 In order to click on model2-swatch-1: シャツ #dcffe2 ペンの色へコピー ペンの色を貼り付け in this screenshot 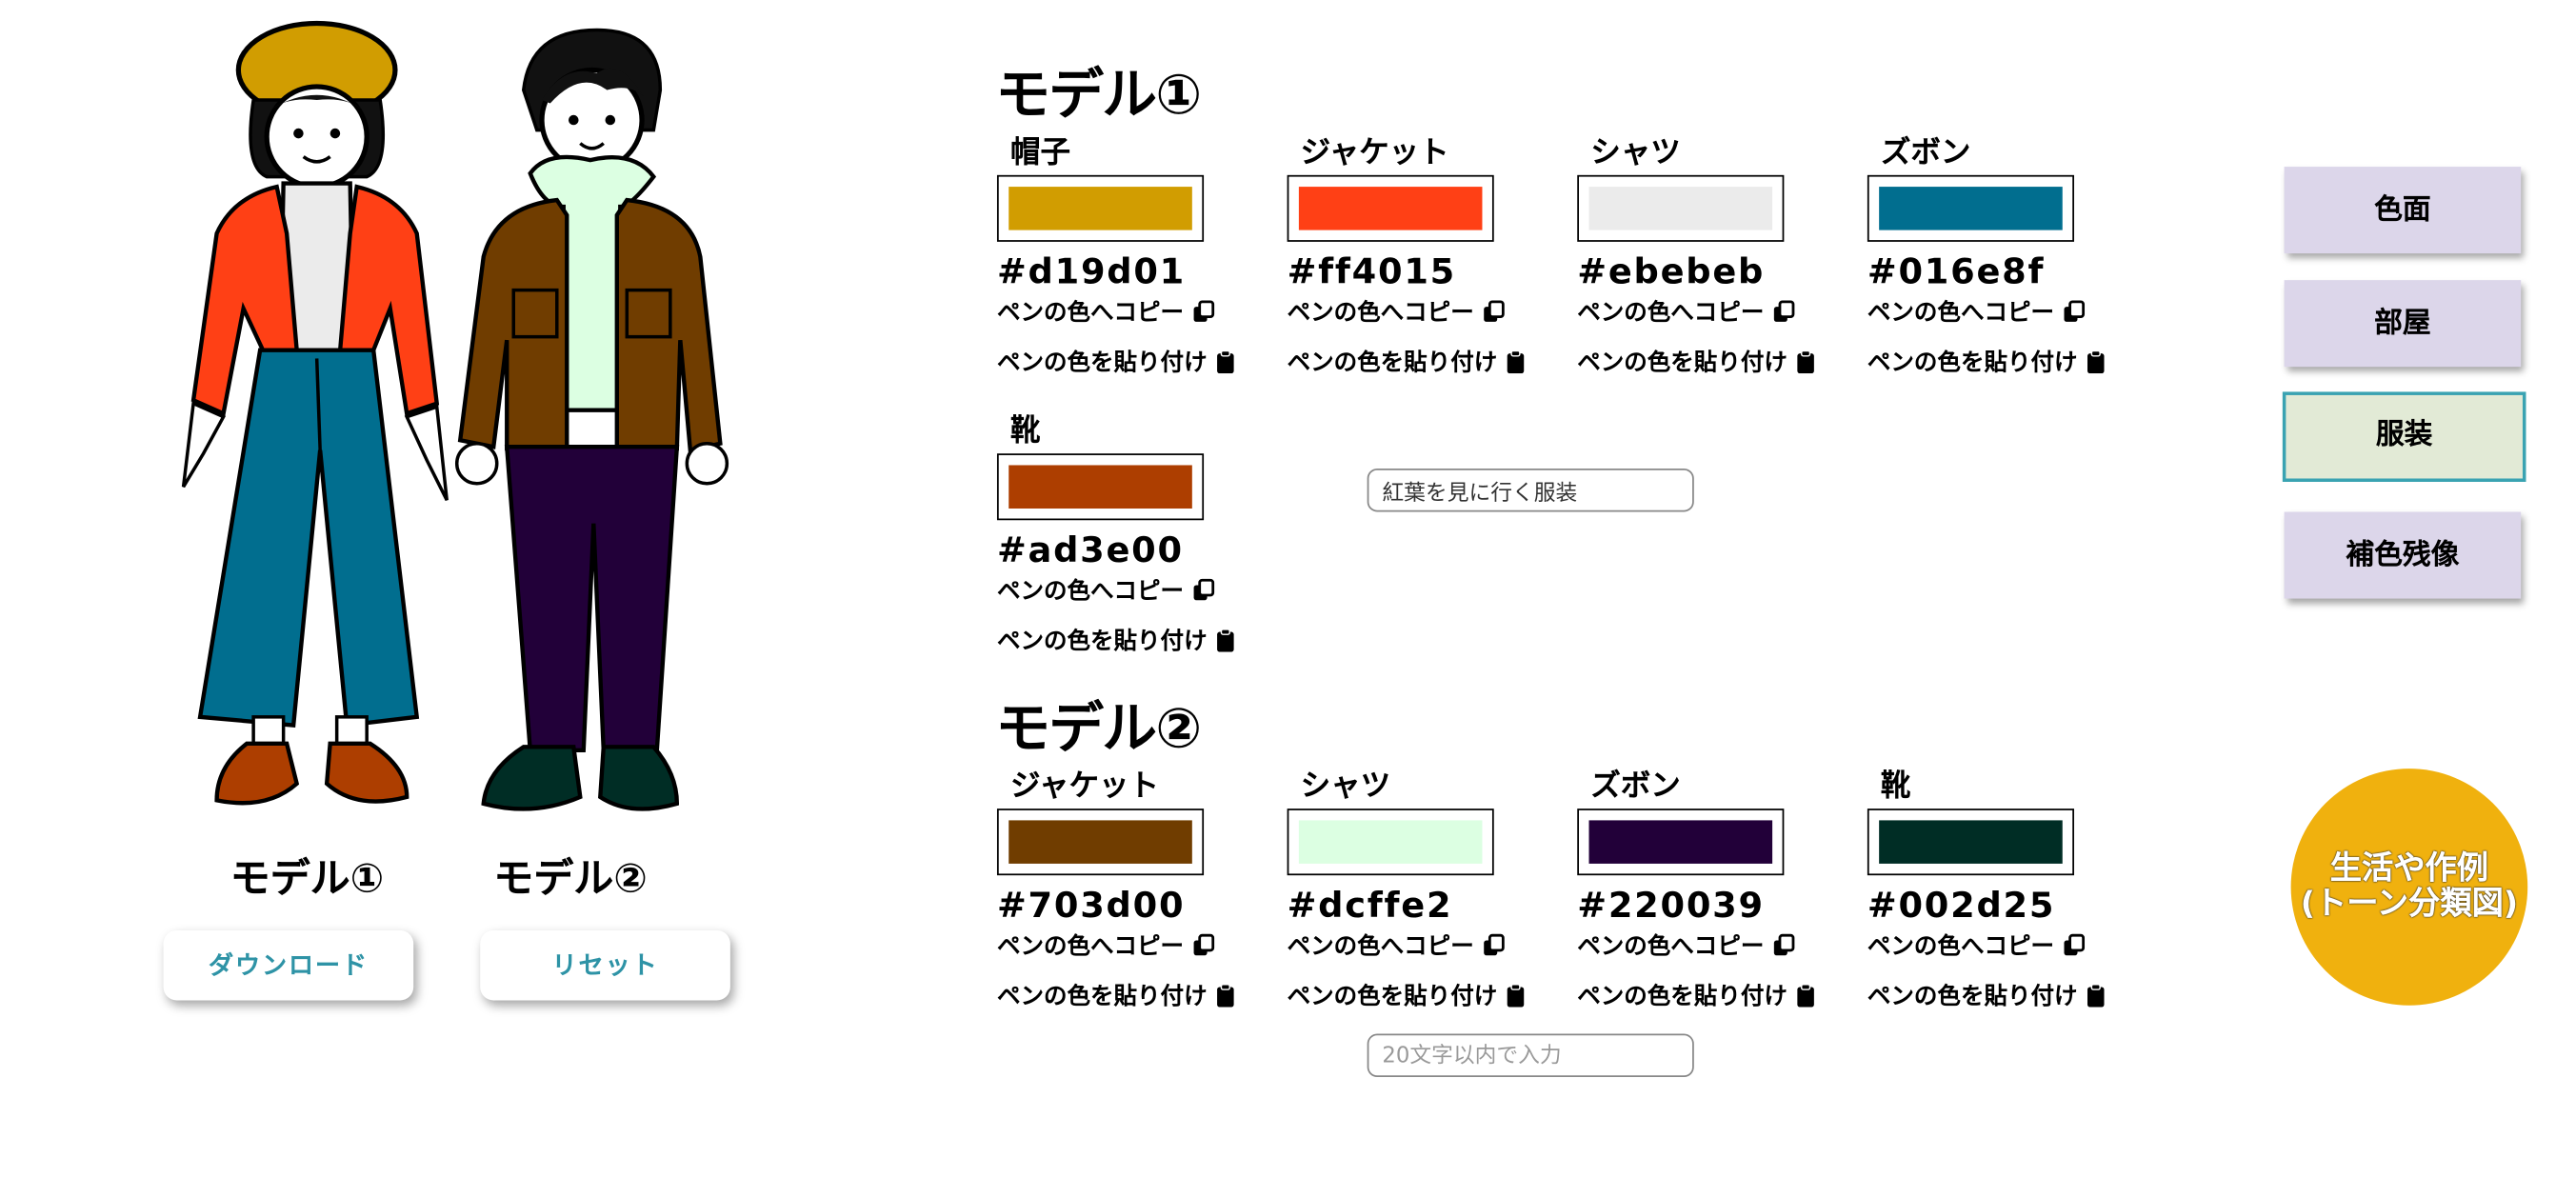, I will do `click(1431, 887)`.